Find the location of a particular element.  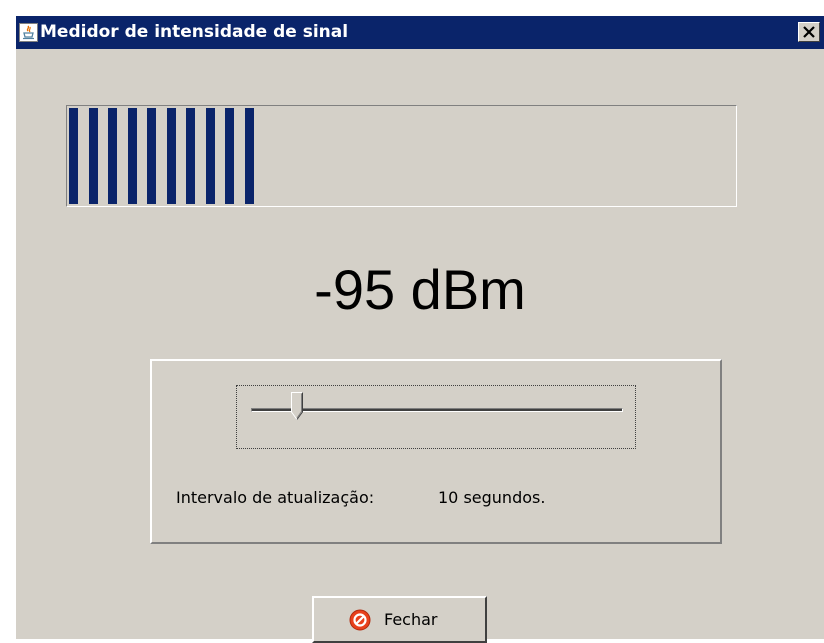

stop-icon is located at coordinates (360, 620).